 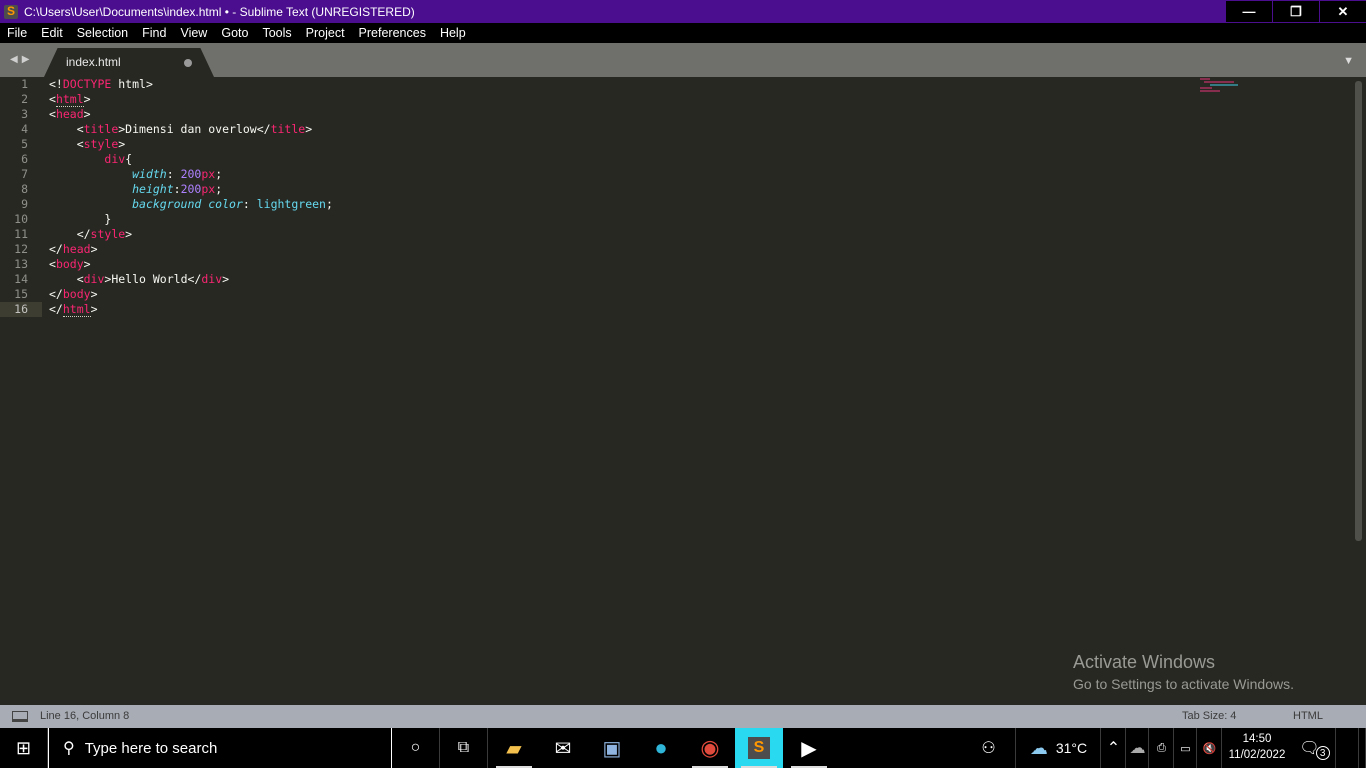 I want to click on menu-preferences: Preferences, so click(x=392, y=33).